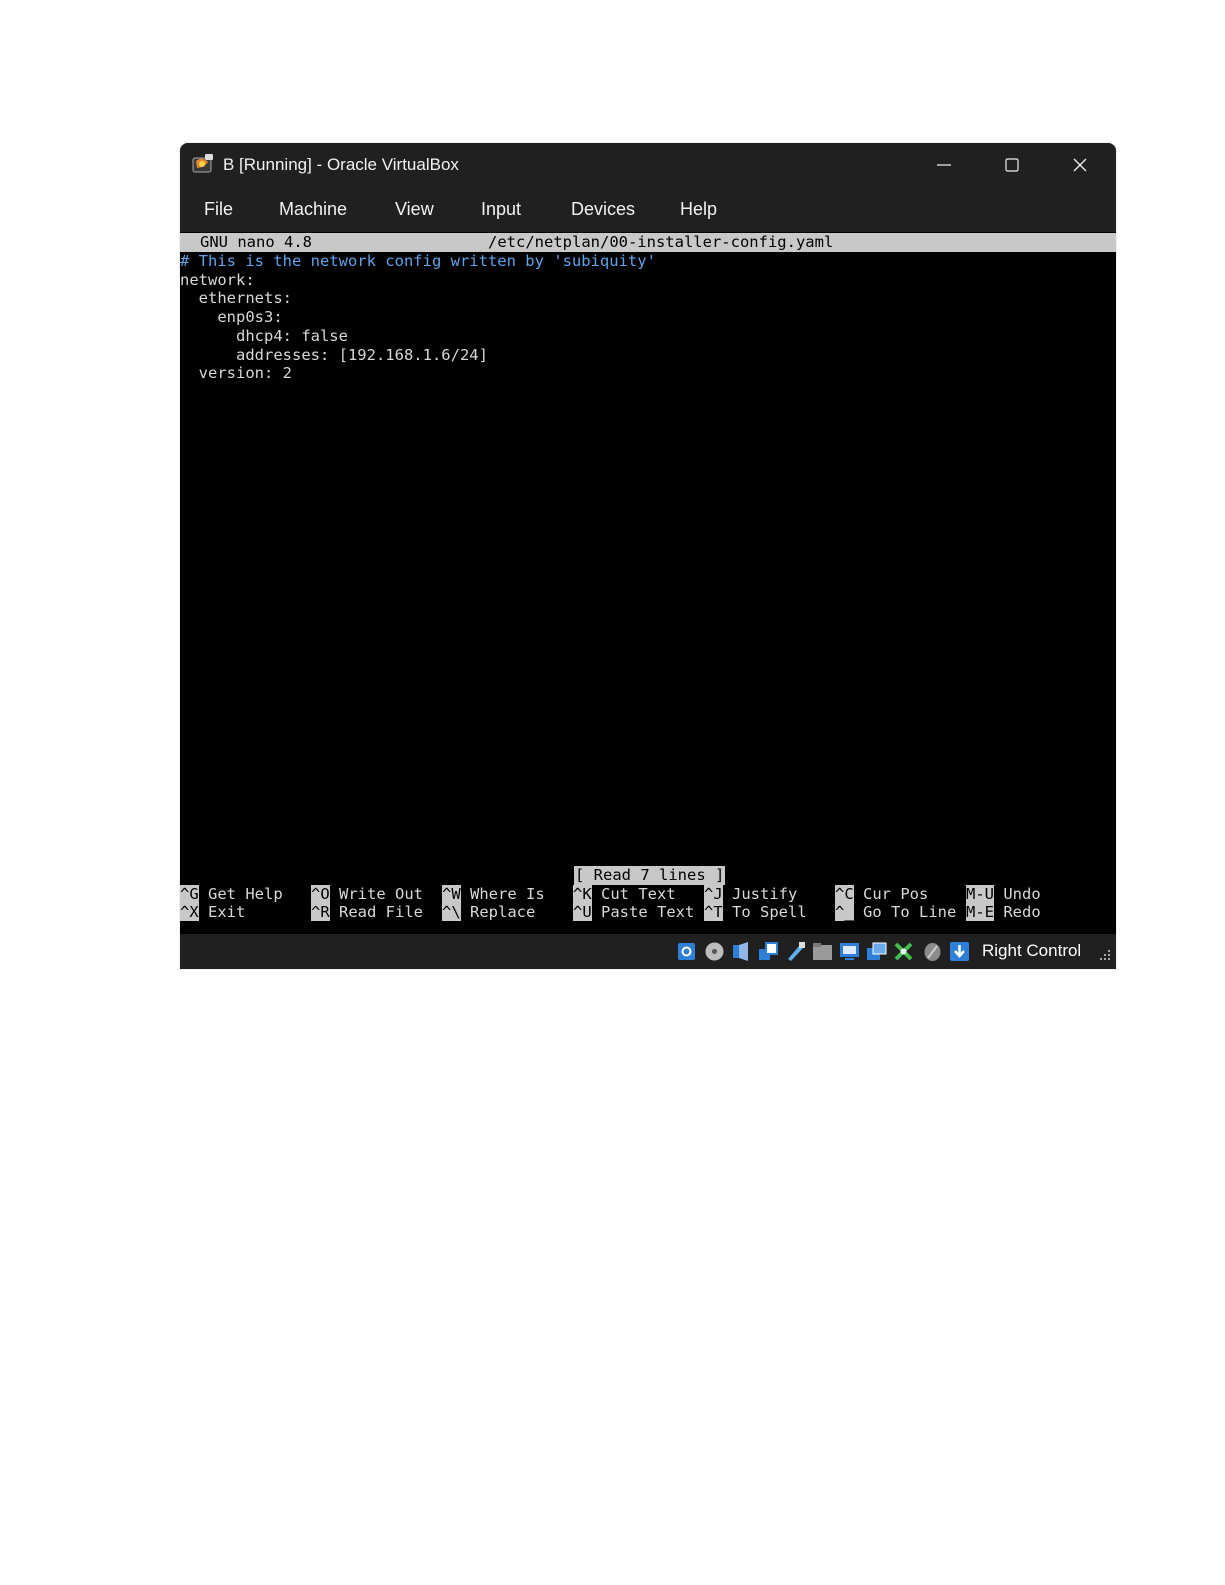 Image resolution: width=1225 pixels, height=1585 pixels. Describe the element at coordinates (334, 355) in the screenshot. I see `editor-line: addresses: [192.168.1.6/24]` at that location.